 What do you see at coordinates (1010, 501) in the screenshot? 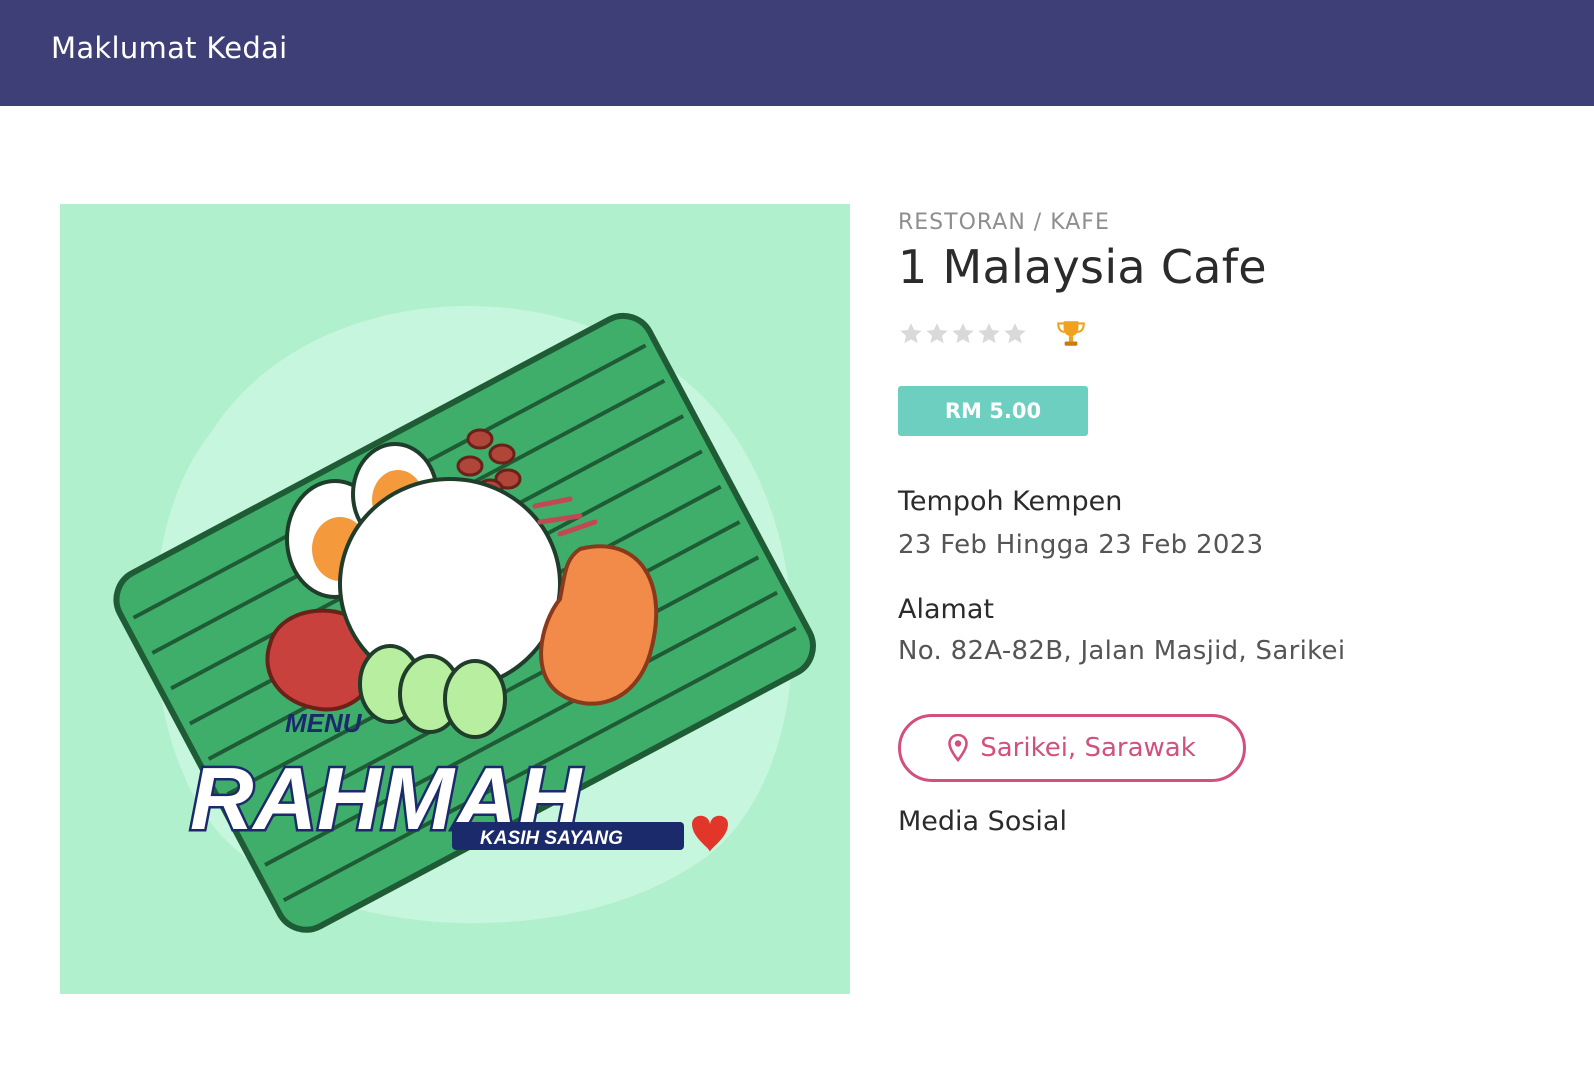
I see `campaign-label: Tempoh Kempen` at bounding box center [1010, 501].